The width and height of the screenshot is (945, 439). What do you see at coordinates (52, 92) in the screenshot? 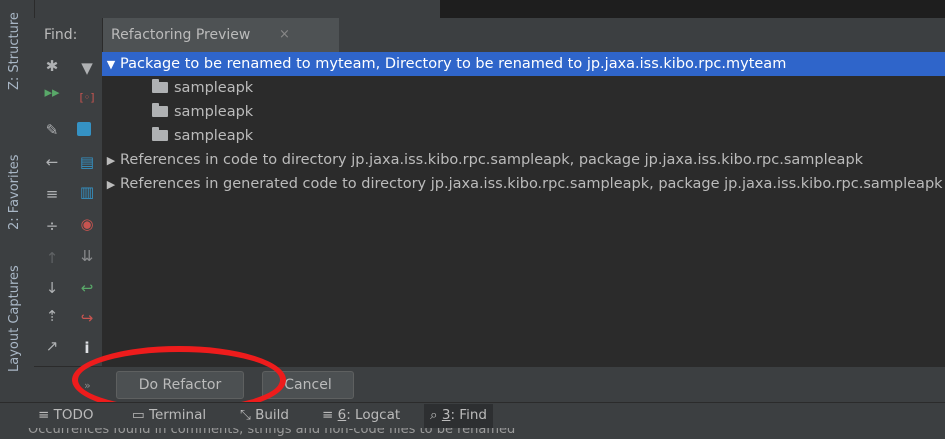
I see `rerun-icon: ▸▸` at bounding box center [52, 92].